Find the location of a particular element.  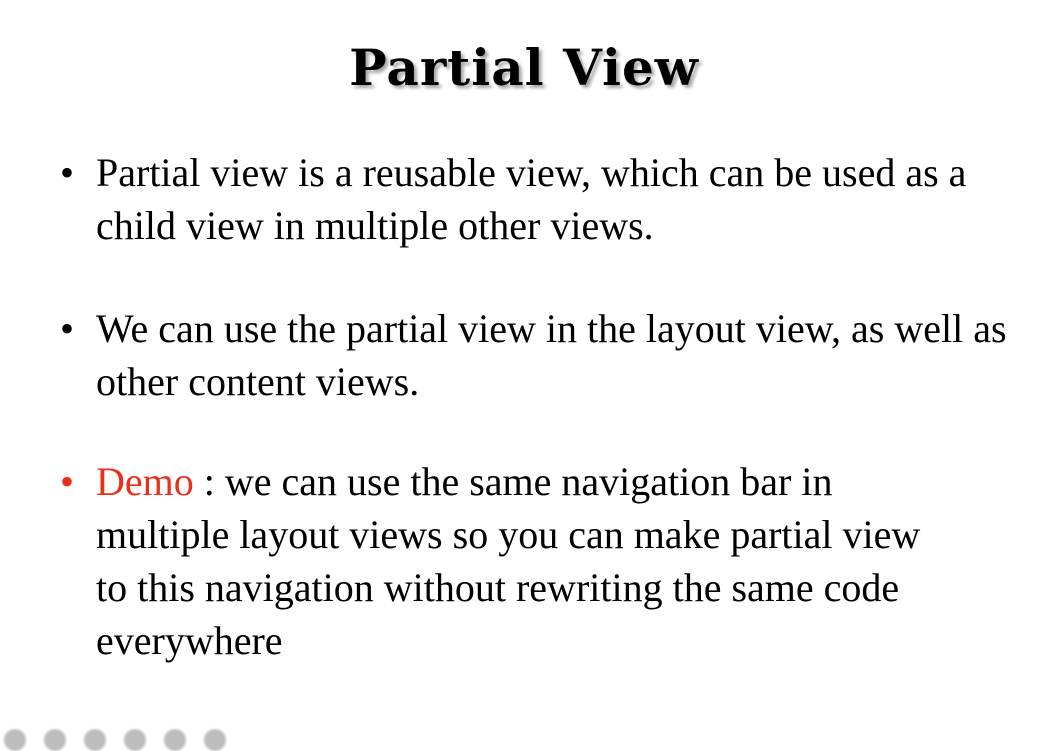

slide-nav-dots is located at coordinates (115, 740).